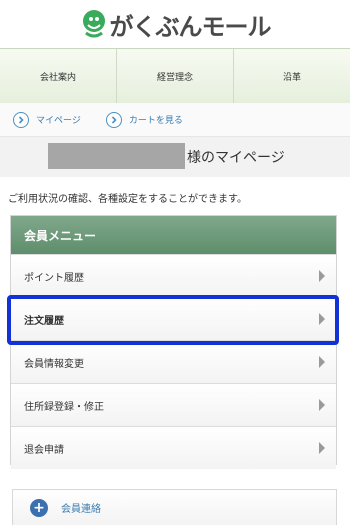  Describe the element at coordinates (58, 121) in the screenshot. I see `mypage-link-label: マイページ` at that location.